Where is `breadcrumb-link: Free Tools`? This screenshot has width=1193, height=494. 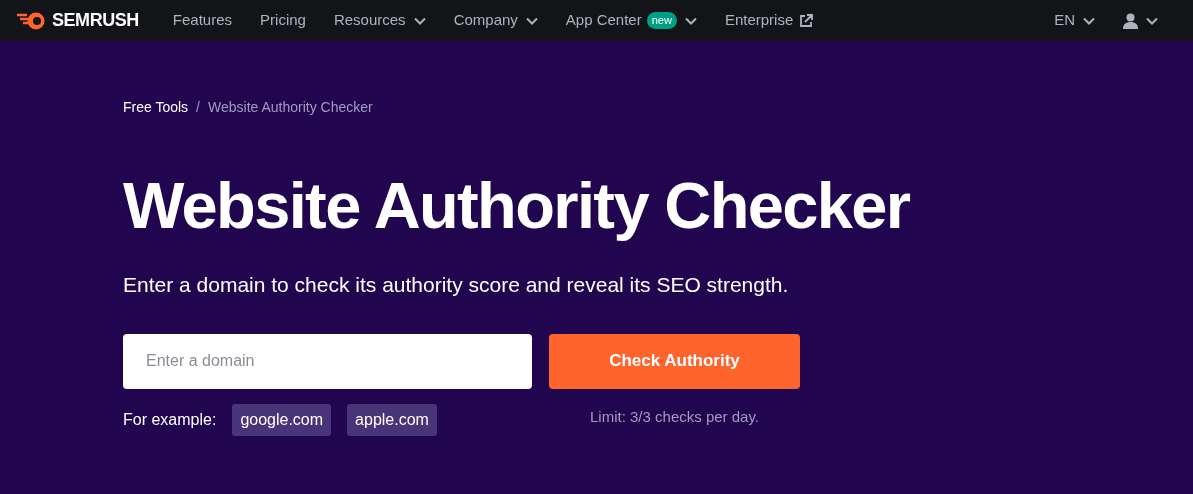 breadcrumb-link: Free Tools is located at coordinates (156, 107).